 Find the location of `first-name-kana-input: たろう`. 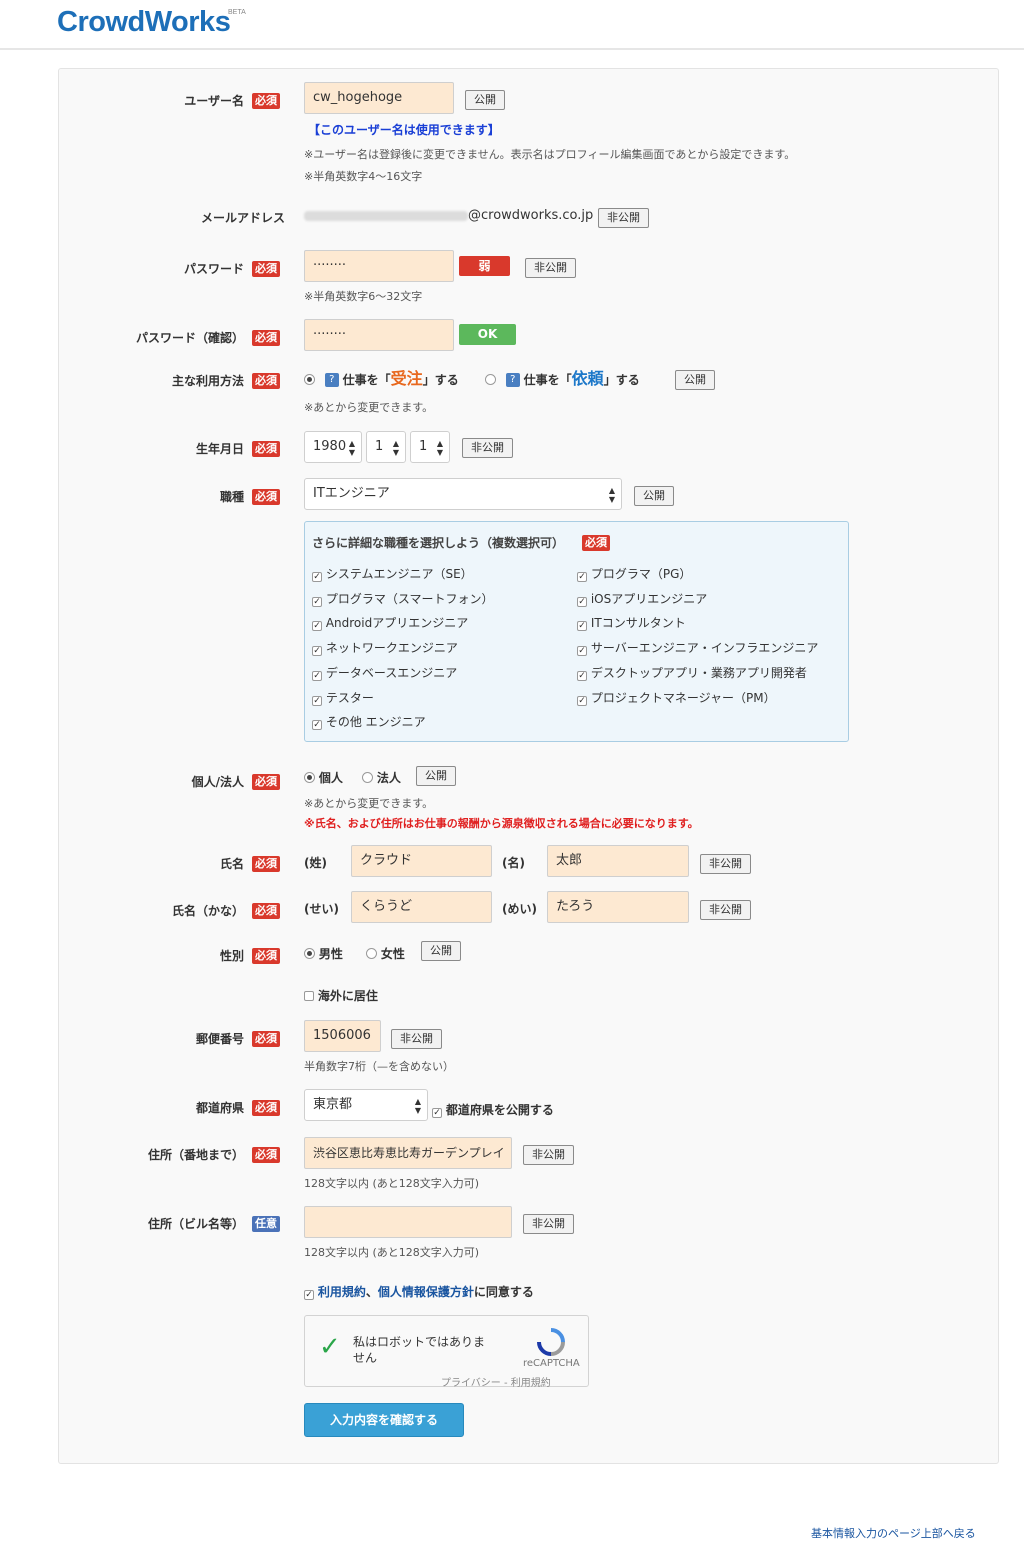

first-name-kana-input: たろう is located at coordinates (618, 907).